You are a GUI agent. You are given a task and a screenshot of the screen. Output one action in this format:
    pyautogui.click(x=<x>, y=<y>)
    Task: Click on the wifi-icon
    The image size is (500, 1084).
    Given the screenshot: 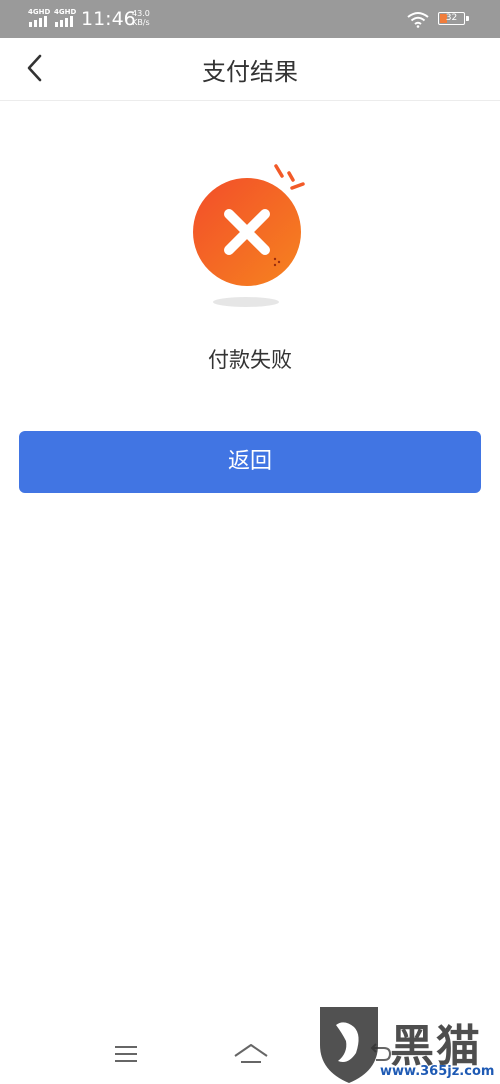 What is the action you would take?
    pyautogui.click(x=418, y=20)
    